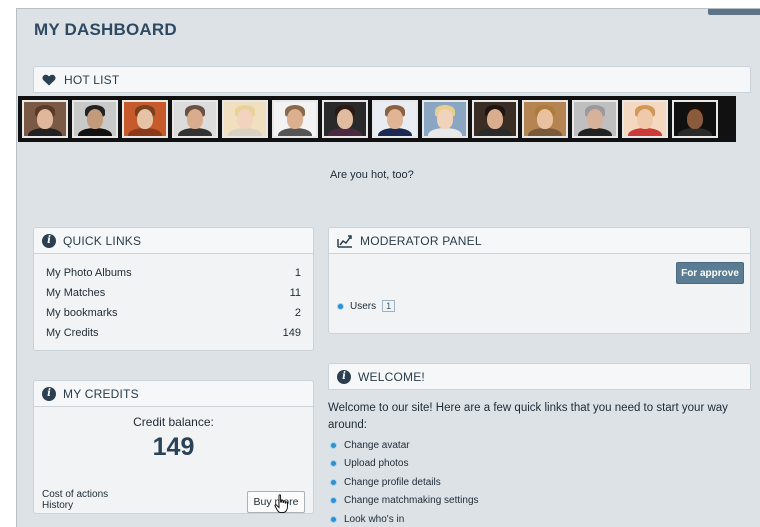 The image size is (760, 527). I want to click on welcome-link-upload-photos: Upload photos, so click(404, 464).